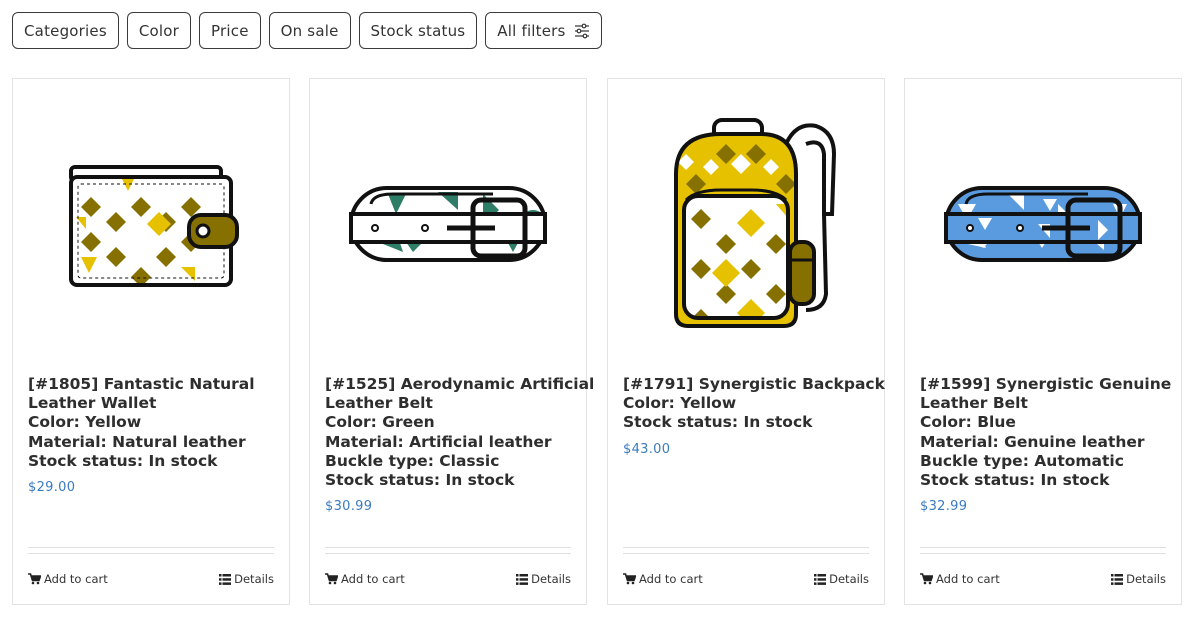 The width and height of the screenshot is (1195, 617). Describe the element at coordinates (944, 507) in the screenshot. I see `product-price: $32.99` at that location.